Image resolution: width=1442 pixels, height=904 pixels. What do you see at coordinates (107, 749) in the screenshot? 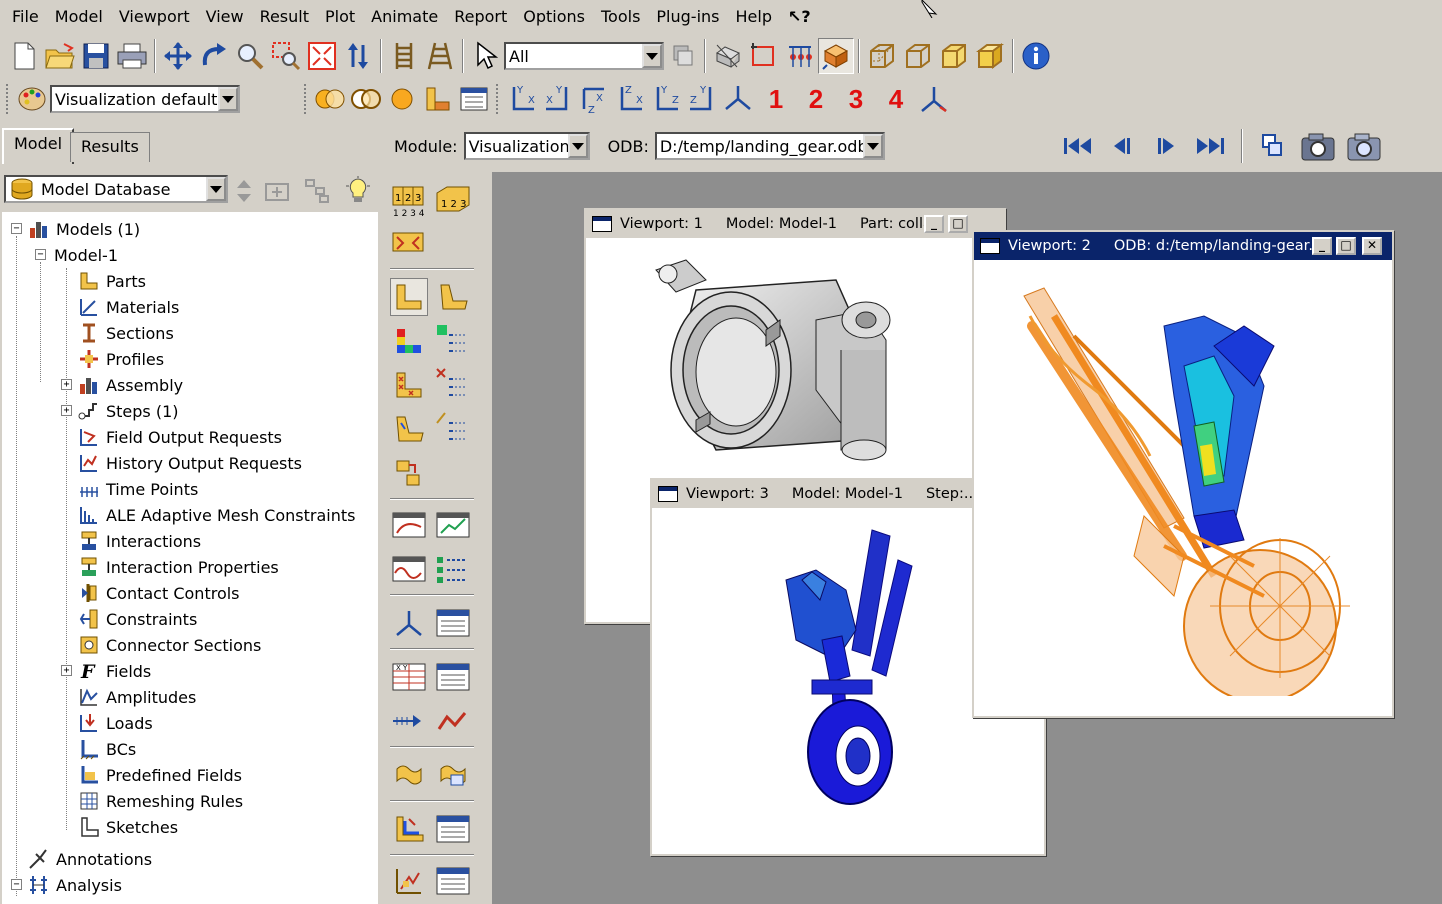
I see `tree-item-bcs: BCs` at bounding box center [107, 749].